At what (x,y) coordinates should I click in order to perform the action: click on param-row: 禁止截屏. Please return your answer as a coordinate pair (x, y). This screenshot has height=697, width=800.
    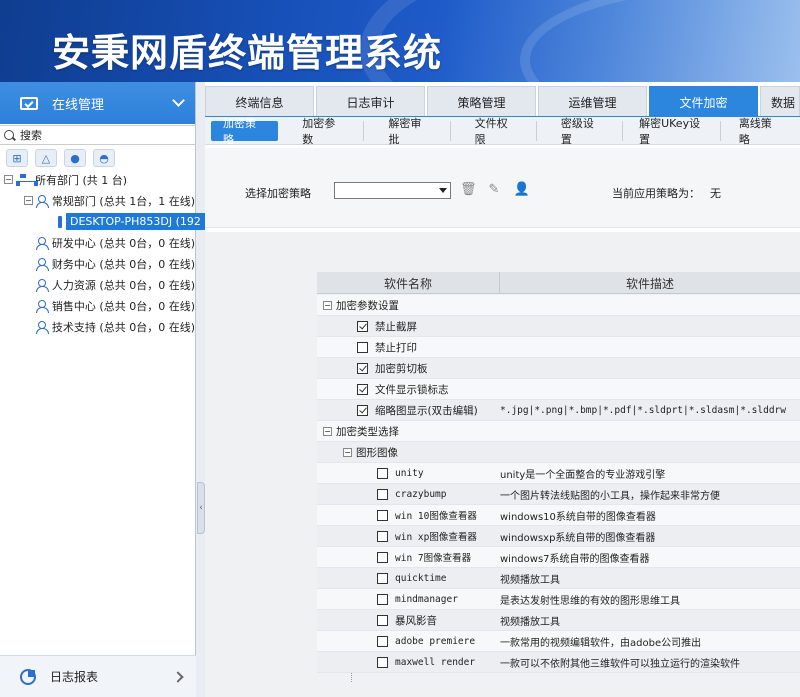
    Looking at the image, I should click on (558, 326).